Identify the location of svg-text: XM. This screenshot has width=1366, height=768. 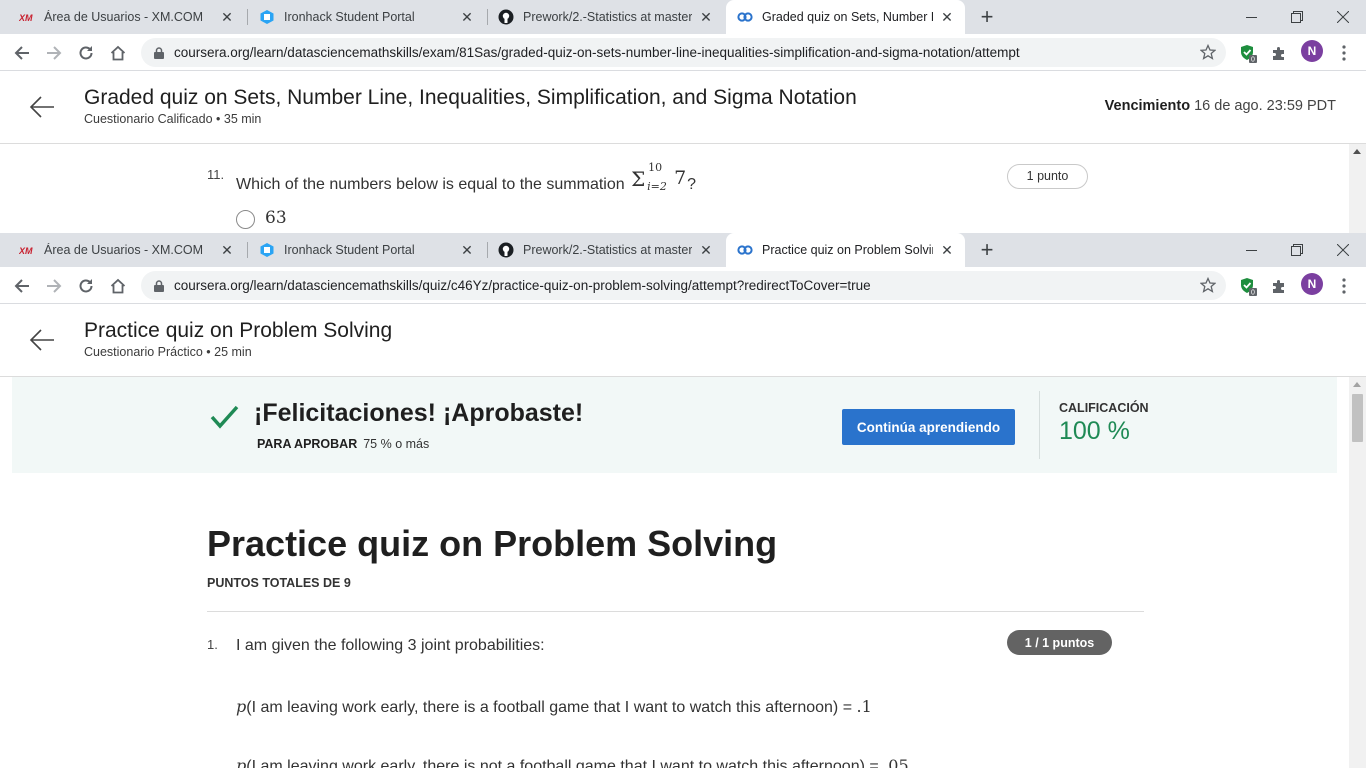
(26, 17).